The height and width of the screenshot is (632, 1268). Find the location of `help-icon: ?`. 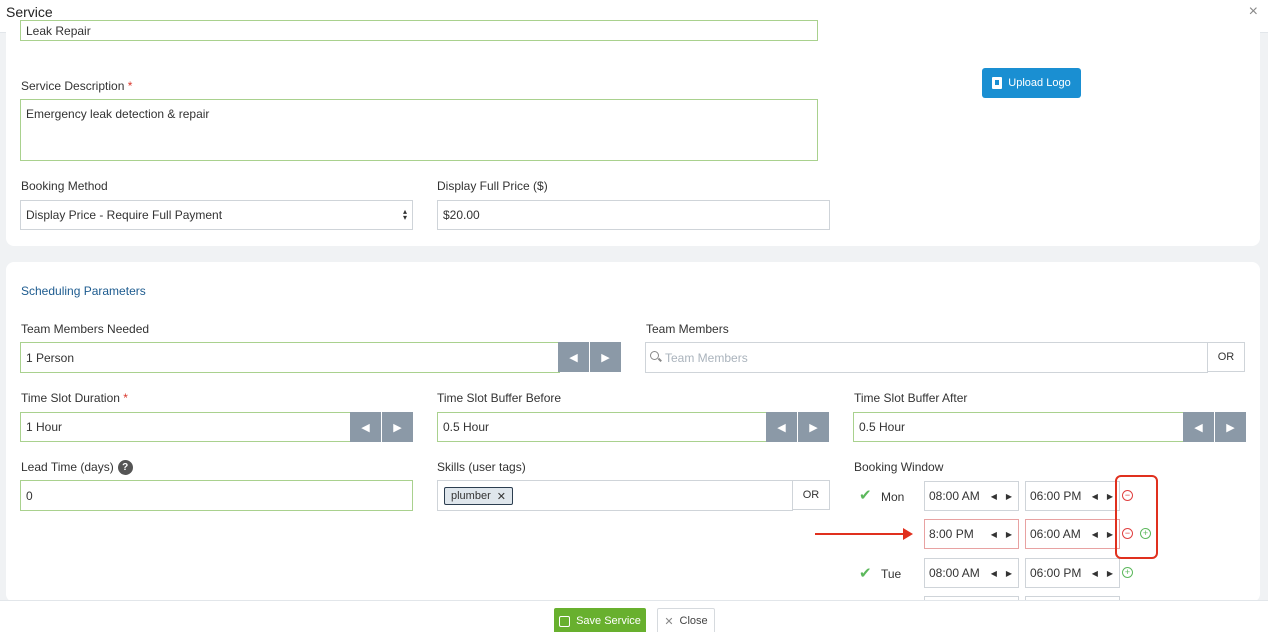

help-icon: ? is located at coordinates (125, 468).